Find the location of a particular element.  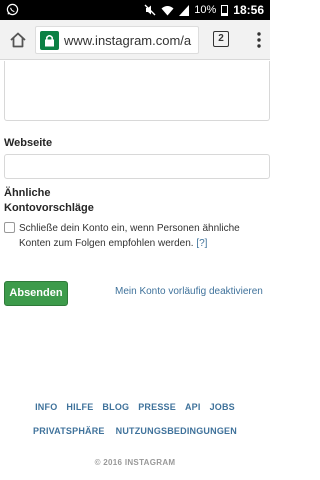

footer-link-help: HILFE is located at coordinates (79, 407).